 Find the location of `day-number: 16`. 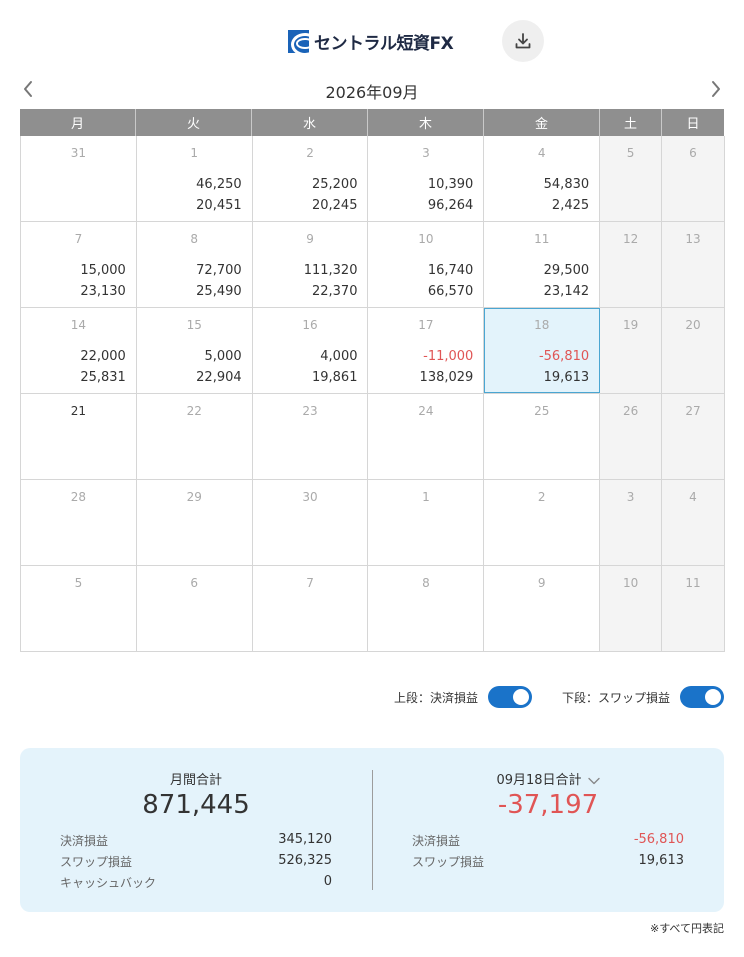

day-number: 16 is located at coordinates (310, 325).